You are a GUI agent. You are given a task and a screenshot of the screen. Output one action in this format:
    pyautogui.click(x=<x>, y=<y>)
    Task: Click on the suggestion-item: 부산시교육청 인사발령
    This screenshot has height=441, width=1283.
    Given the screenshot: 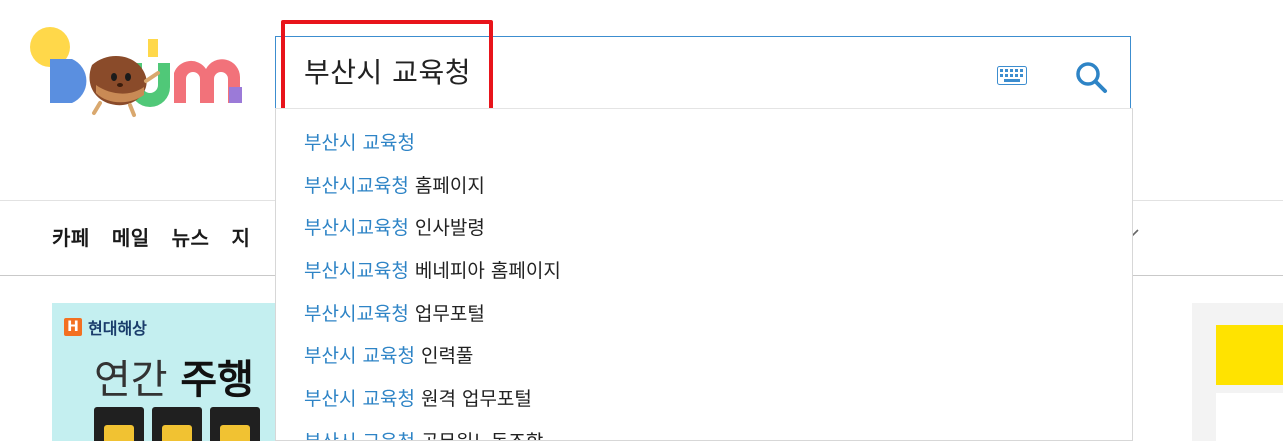 What is the action you would take?
    pyautogui.click(x=394, y=228)
    